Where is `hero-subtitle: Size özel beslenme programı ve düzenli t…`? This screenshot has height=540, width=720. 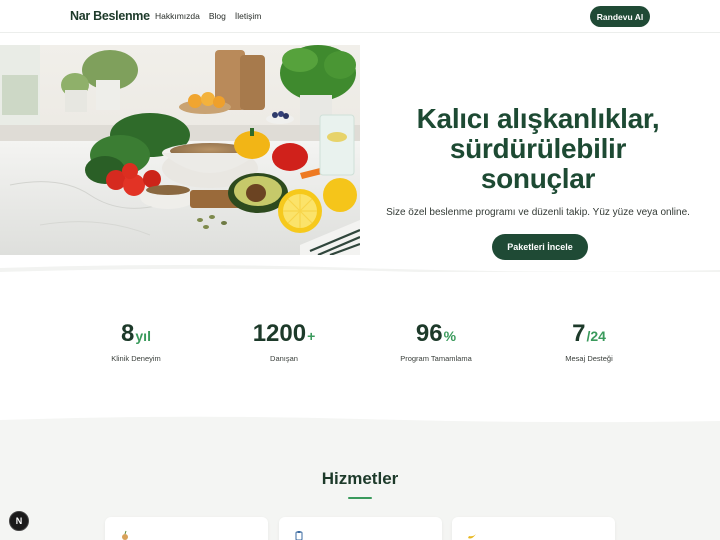
hero-subtitle: Size özel beslenme programı ve düzenli t… is located at coordinates (538, 212).